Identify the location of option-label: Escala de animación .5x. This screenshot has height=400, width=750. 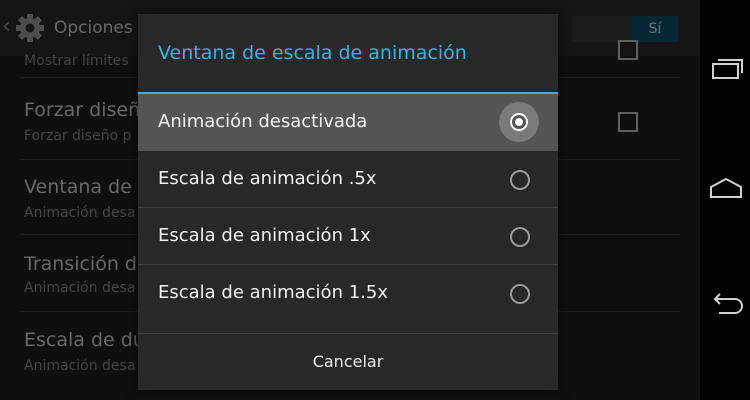
(267, 178).